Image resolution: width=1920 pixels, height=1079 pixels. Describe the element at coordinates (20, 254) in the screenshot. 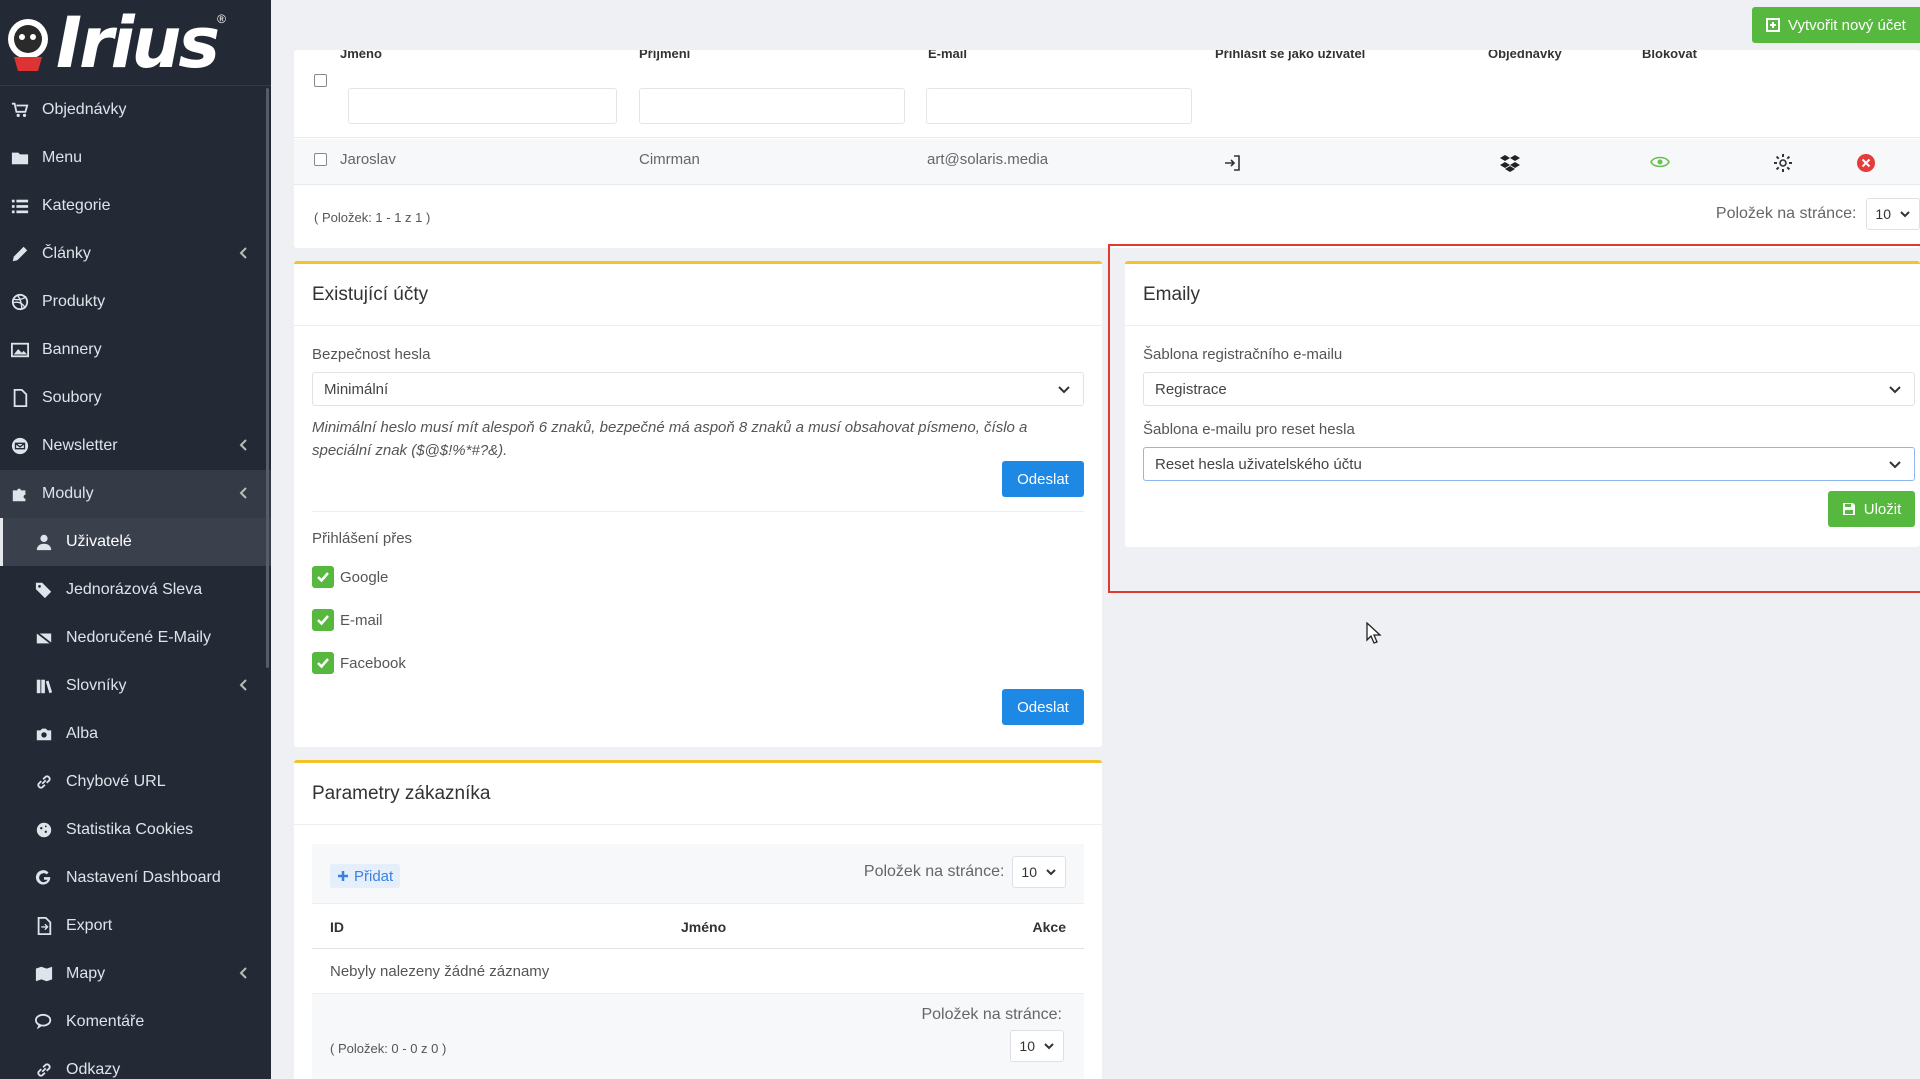

I see `pencil-icon` at that location.